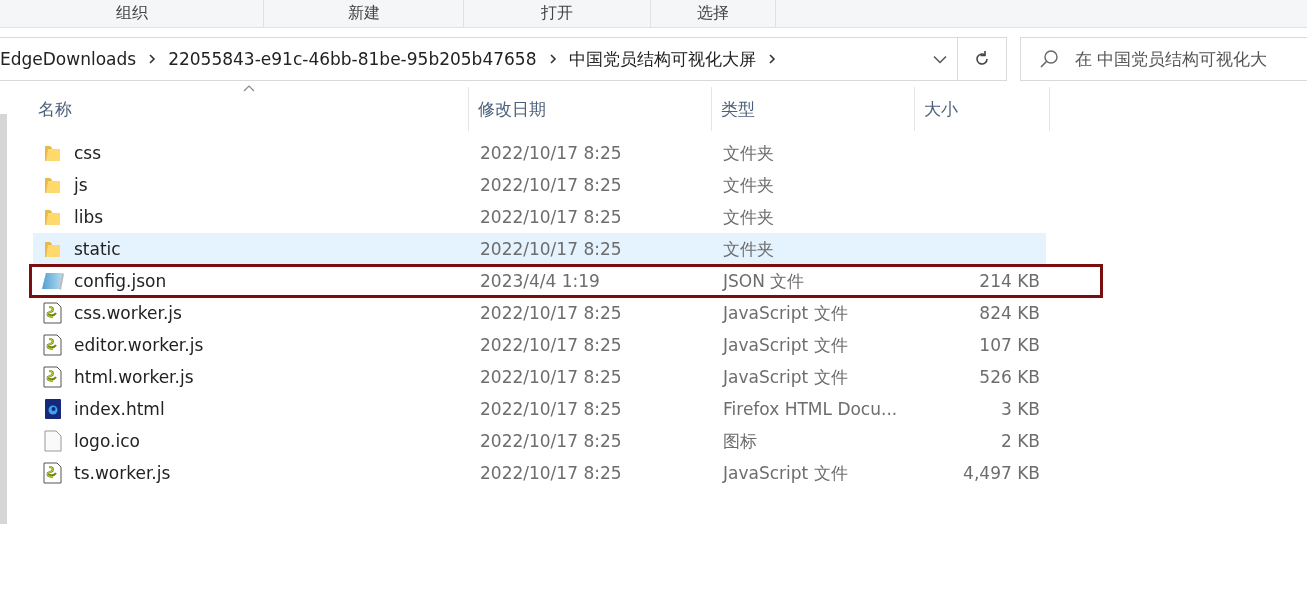  I want to click on file-size: 107 KB, so click(1009, 345).